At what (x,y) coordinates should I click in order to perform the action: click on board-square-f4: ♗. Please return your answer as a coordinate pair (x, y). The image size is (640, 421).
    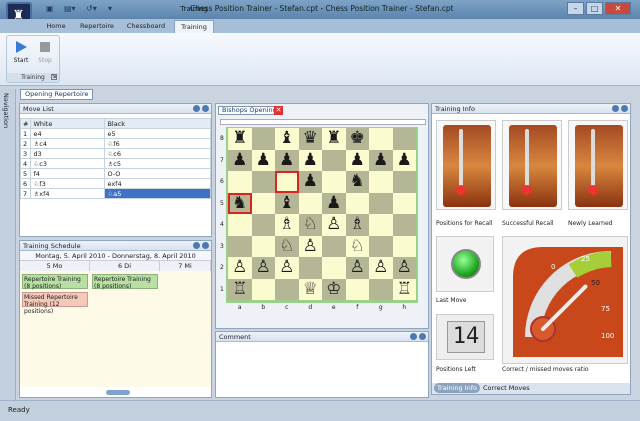
    Looking at the image, I should click on (357, 225).